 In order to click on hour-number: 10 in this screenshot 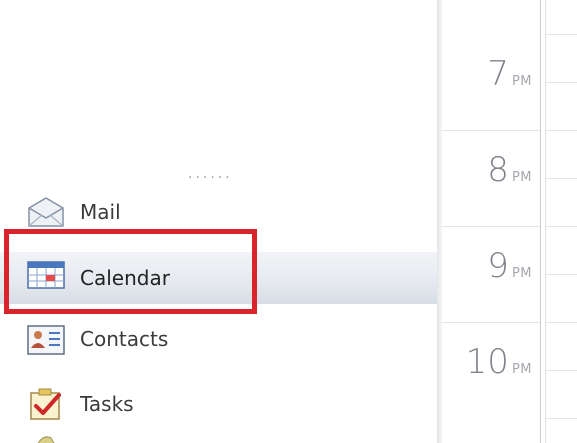, I will do `click(487, 362)`.